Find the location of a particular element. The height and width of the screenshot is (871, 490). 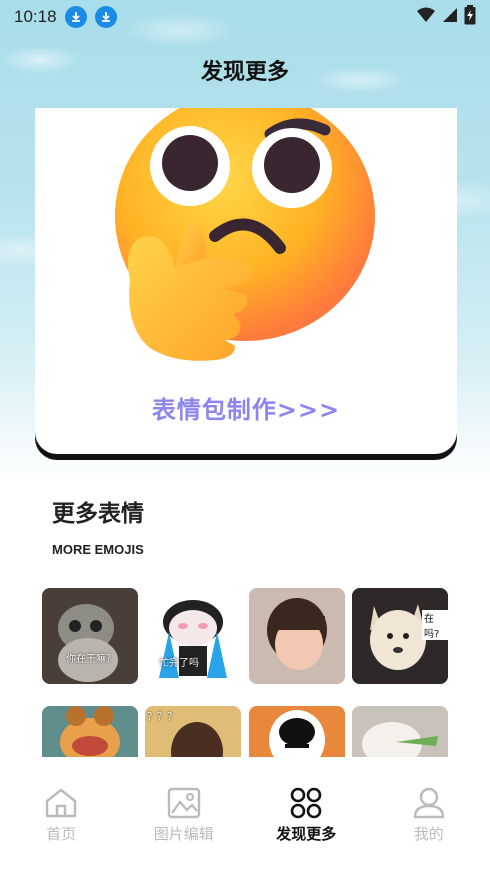

meme-face-image is located at coordinates (297, 732).